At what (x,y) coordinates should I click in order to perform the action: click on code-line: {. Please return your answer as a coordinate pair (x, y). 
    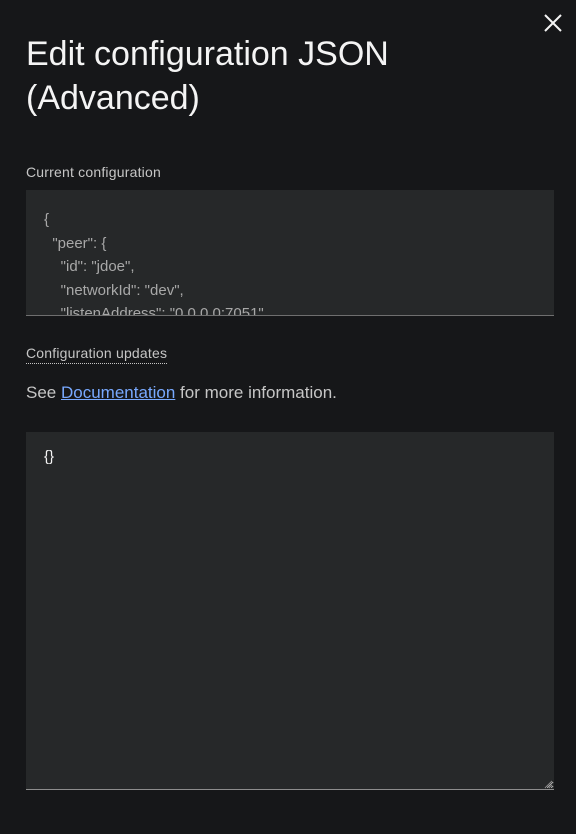
    Looking at the image, I should click on (47, 219).